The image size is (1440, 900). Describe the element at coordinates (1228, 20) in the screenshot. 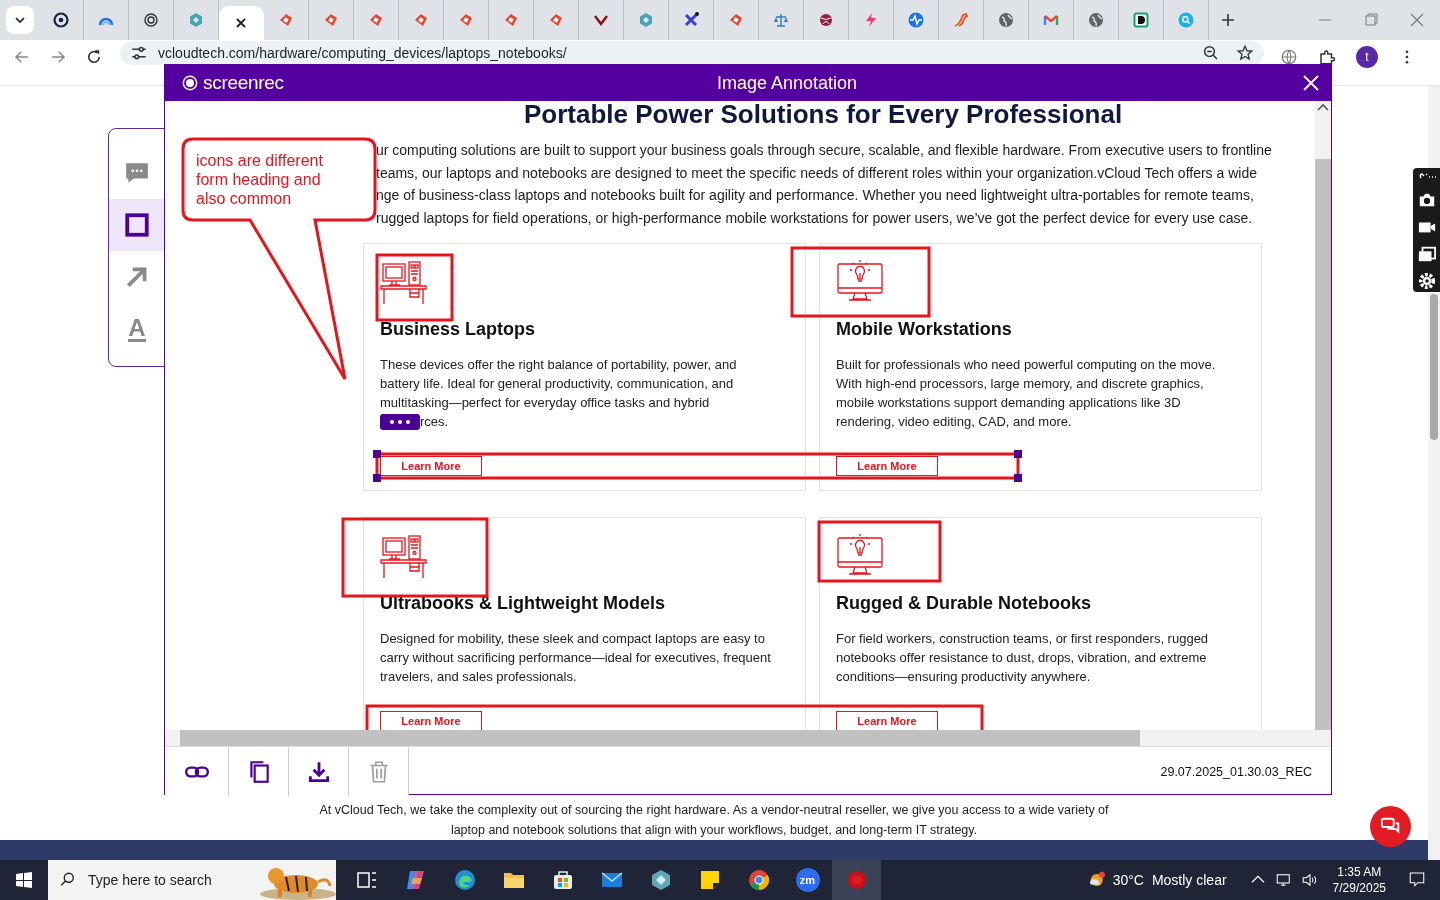

I see `plus-icon` at that location.